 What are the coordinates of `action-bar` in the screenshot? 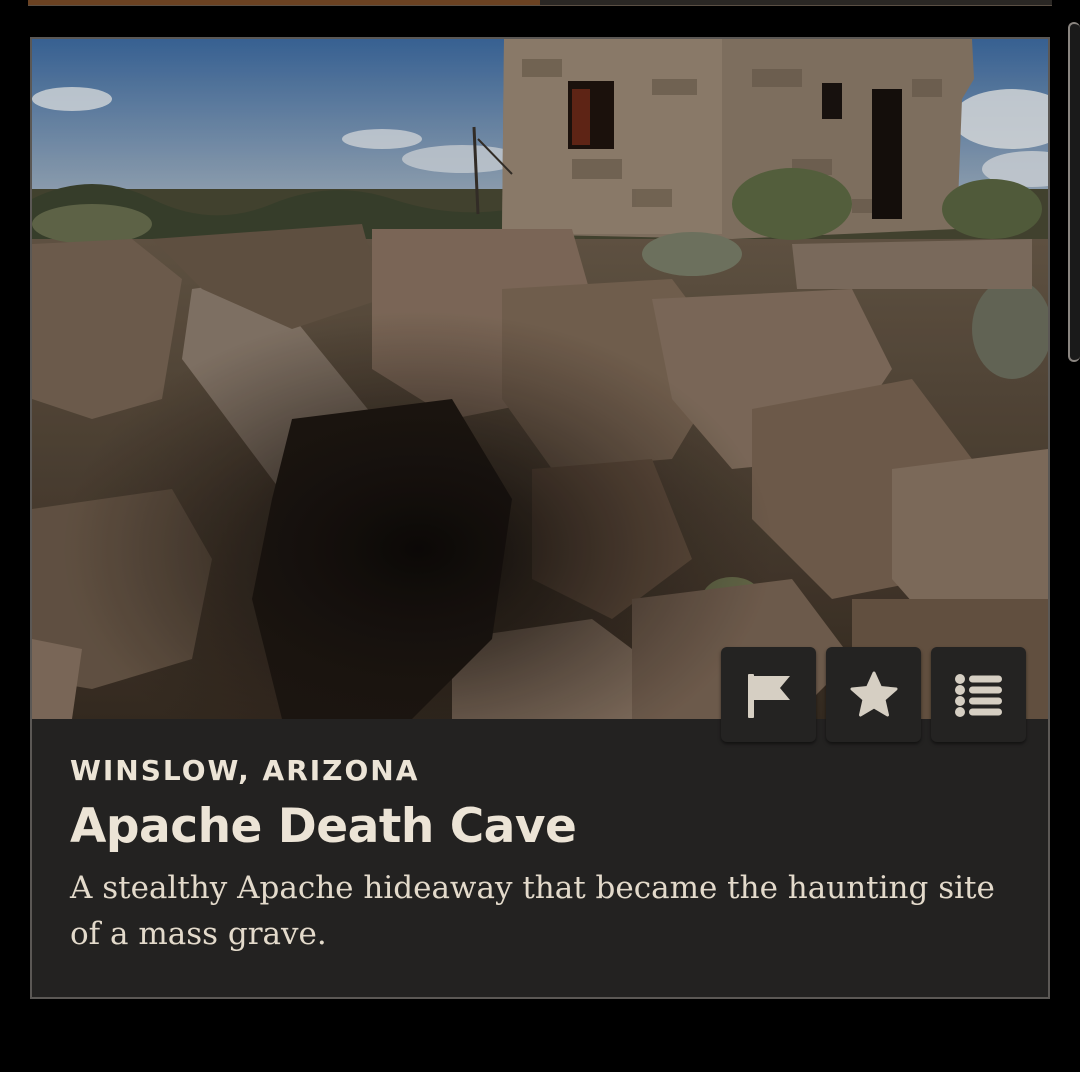 It's located at (873, 694).